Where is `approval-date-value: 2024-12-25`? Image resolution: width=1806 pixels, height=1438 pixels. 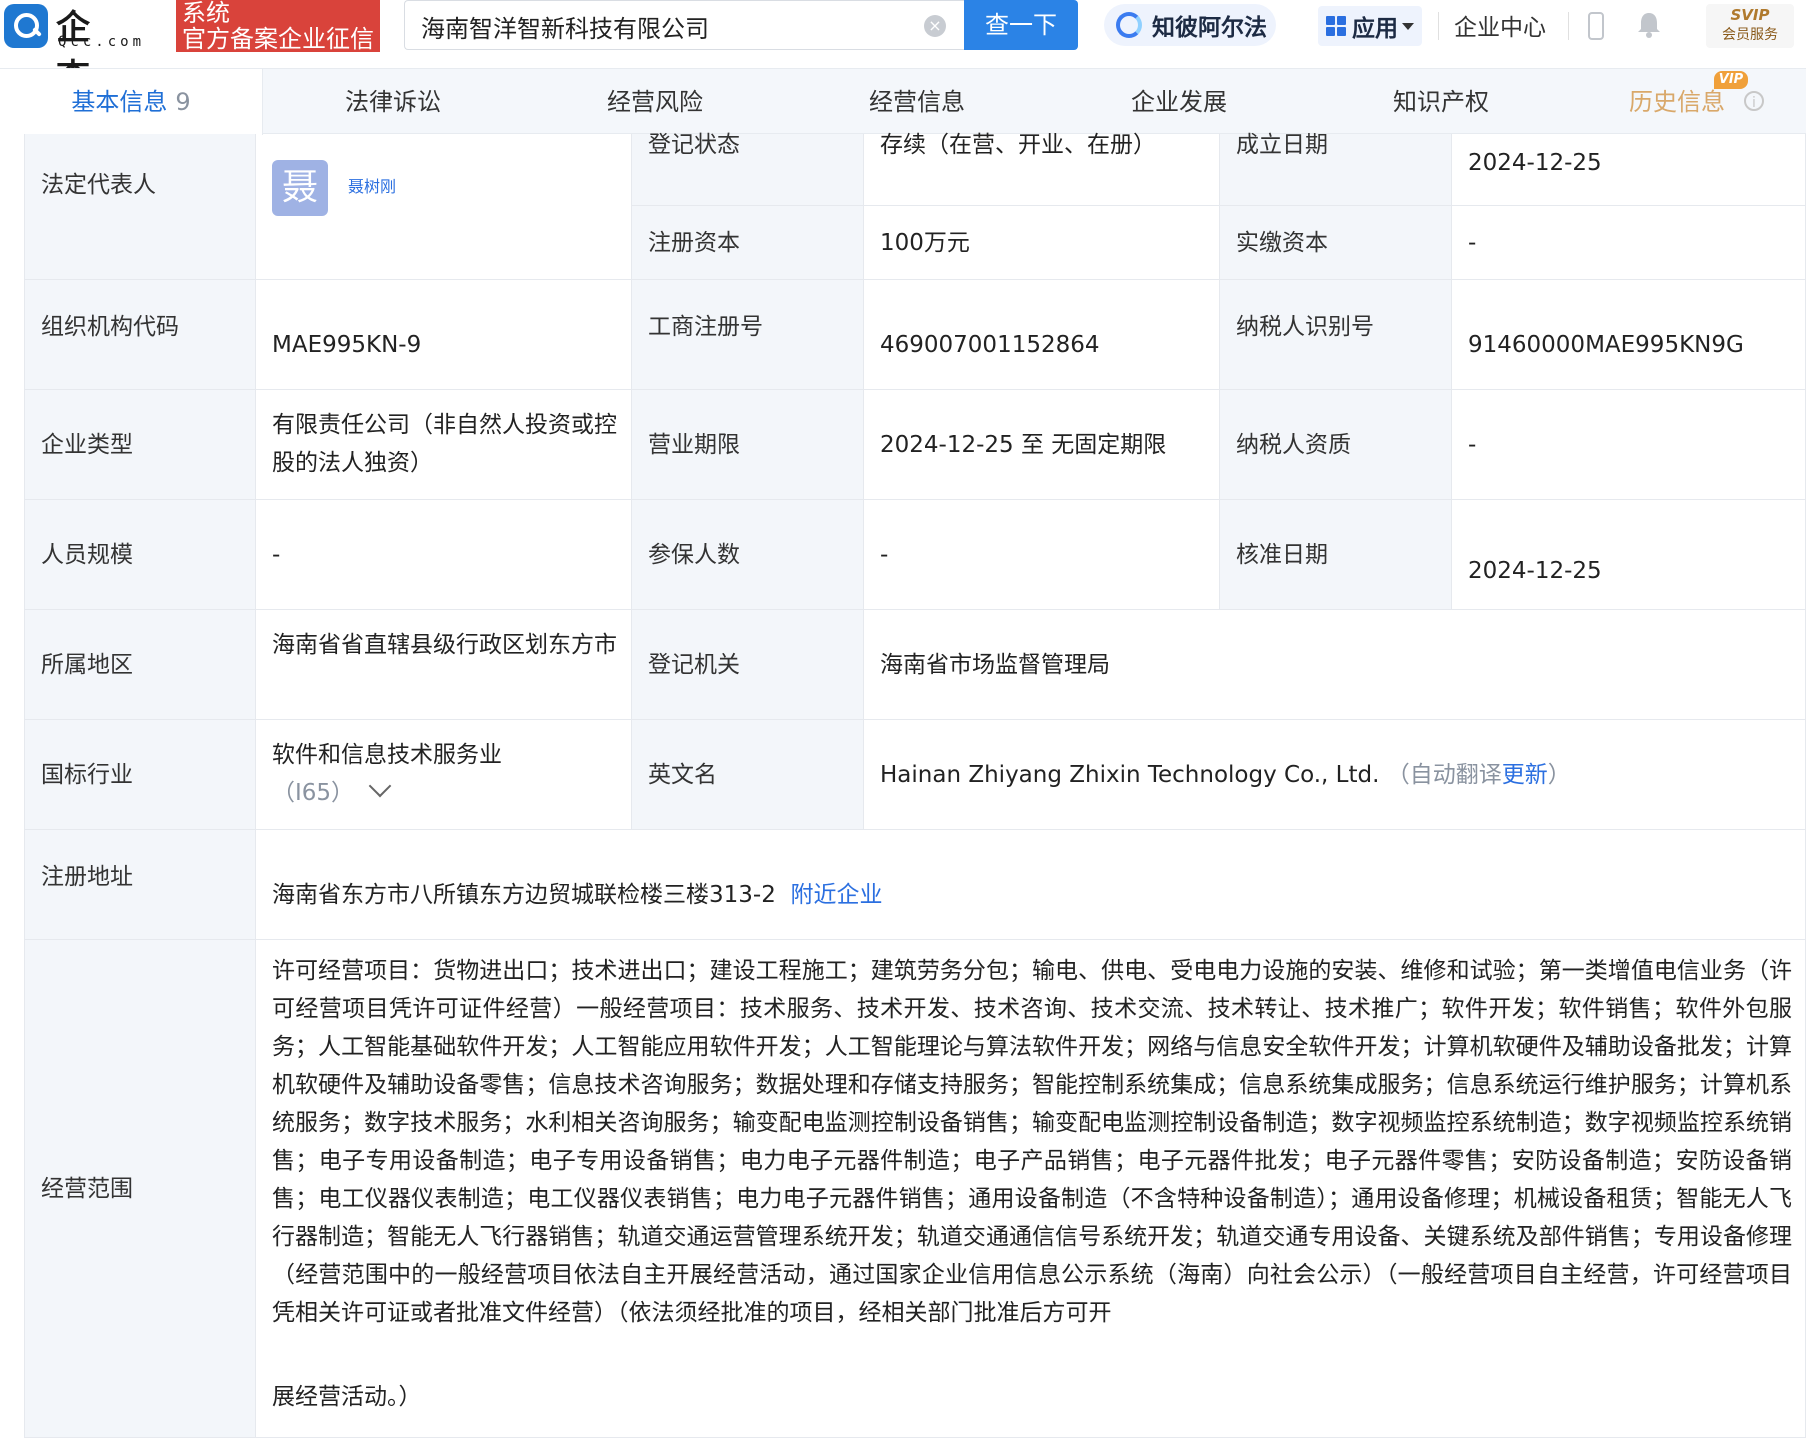
approval-date-value: 2024-12-25 is located at coordinates (1535, 571).